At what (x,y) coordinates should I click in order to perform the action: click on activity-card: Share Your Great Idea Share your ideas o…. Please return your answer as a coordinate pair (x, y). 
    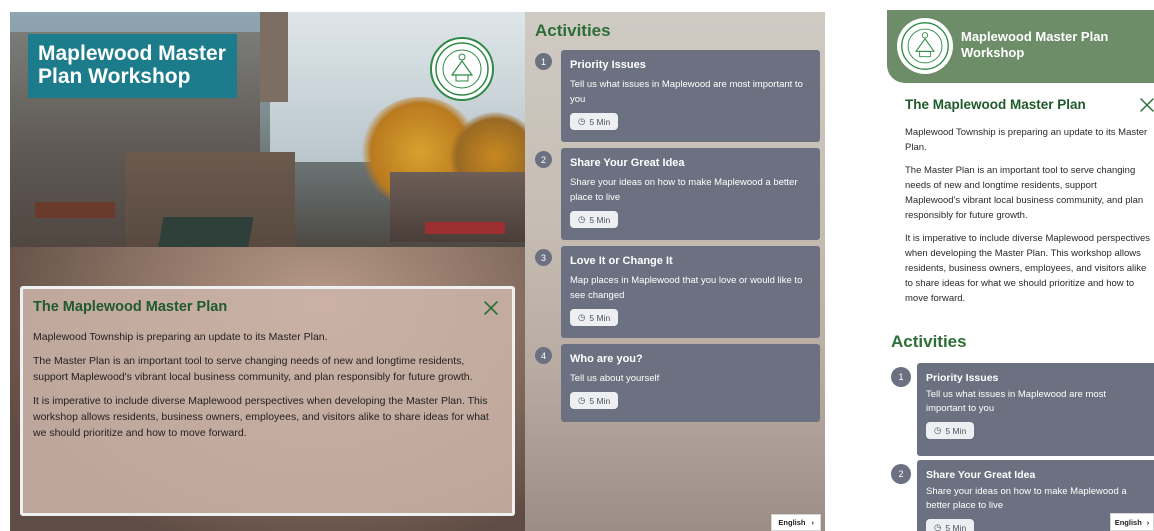
    Looking at the image, I should click on (690, 194).